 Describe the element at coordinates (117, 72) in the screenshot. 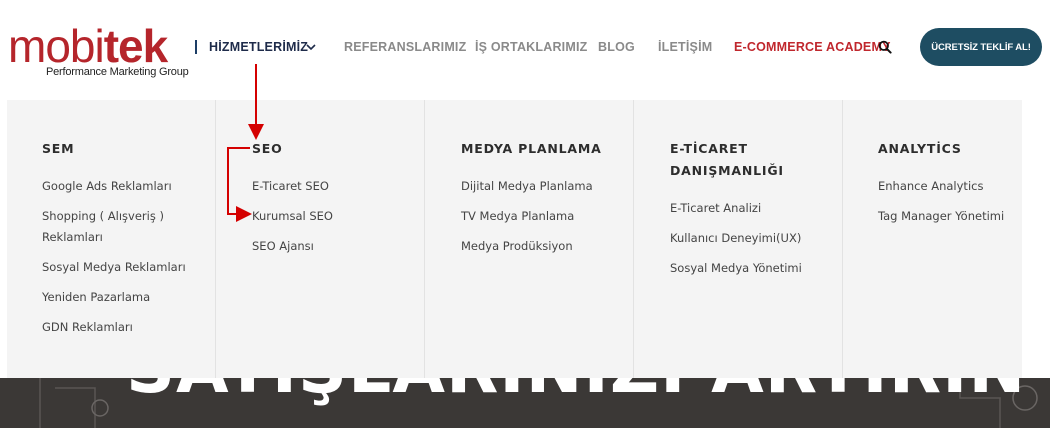

I see `logo-tagline: Performance Marketing Group` at that location.